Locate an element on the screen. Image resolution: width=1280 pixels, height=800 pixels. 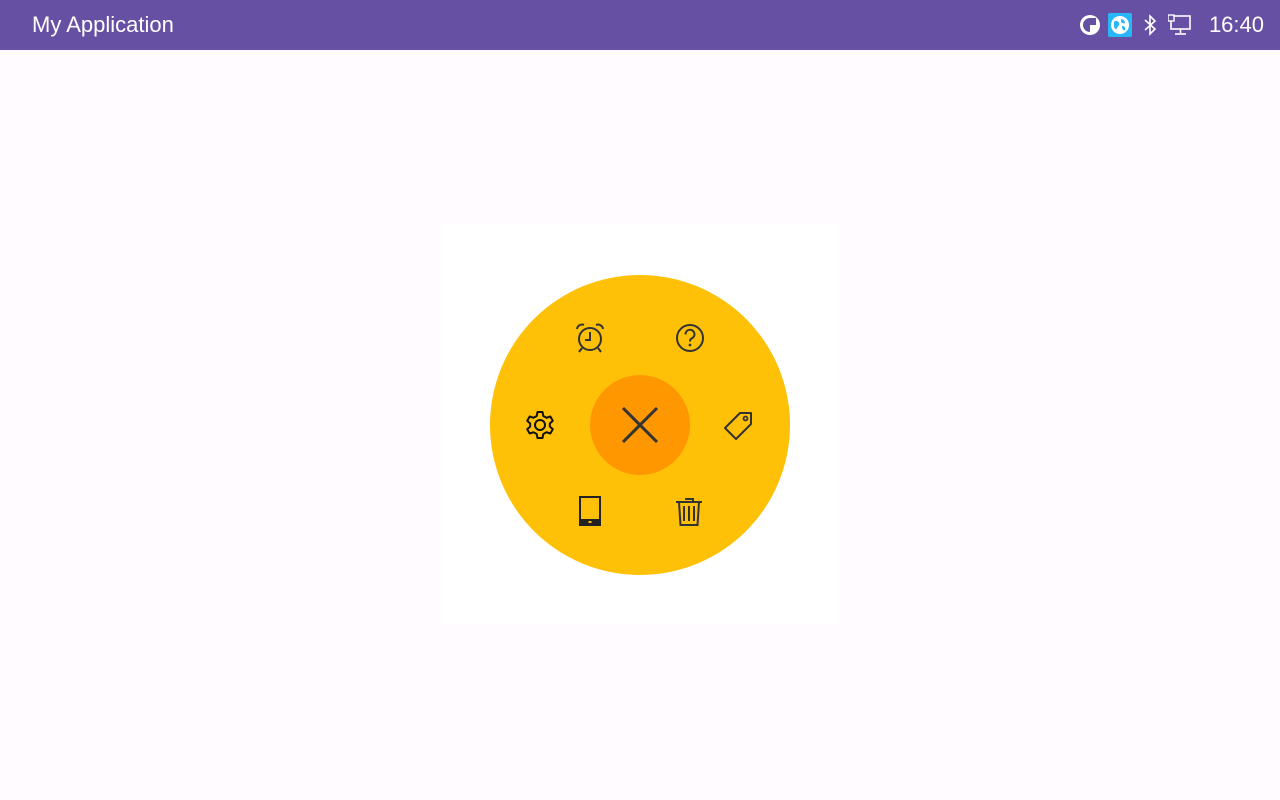
status-clock: 16:40 is located at coordinates (1236, 24).